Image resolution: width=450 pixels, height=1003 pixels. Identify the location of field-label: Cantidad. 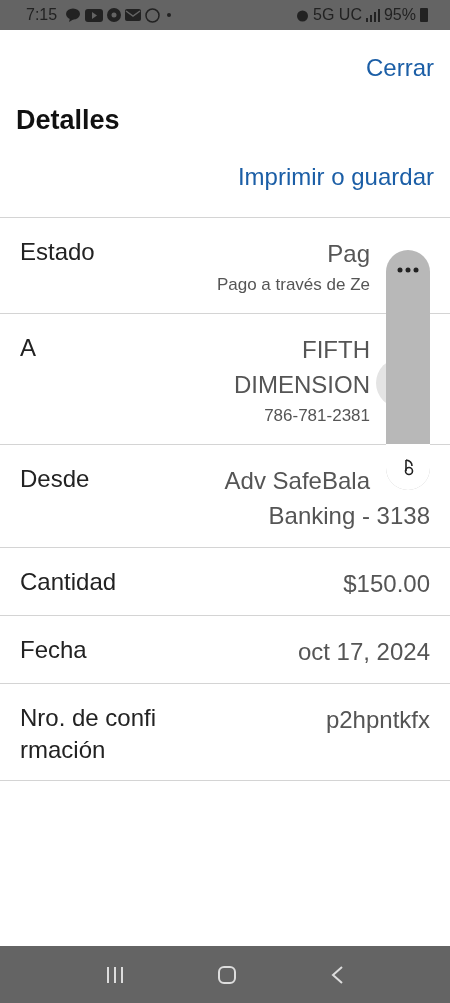
(69, 581).